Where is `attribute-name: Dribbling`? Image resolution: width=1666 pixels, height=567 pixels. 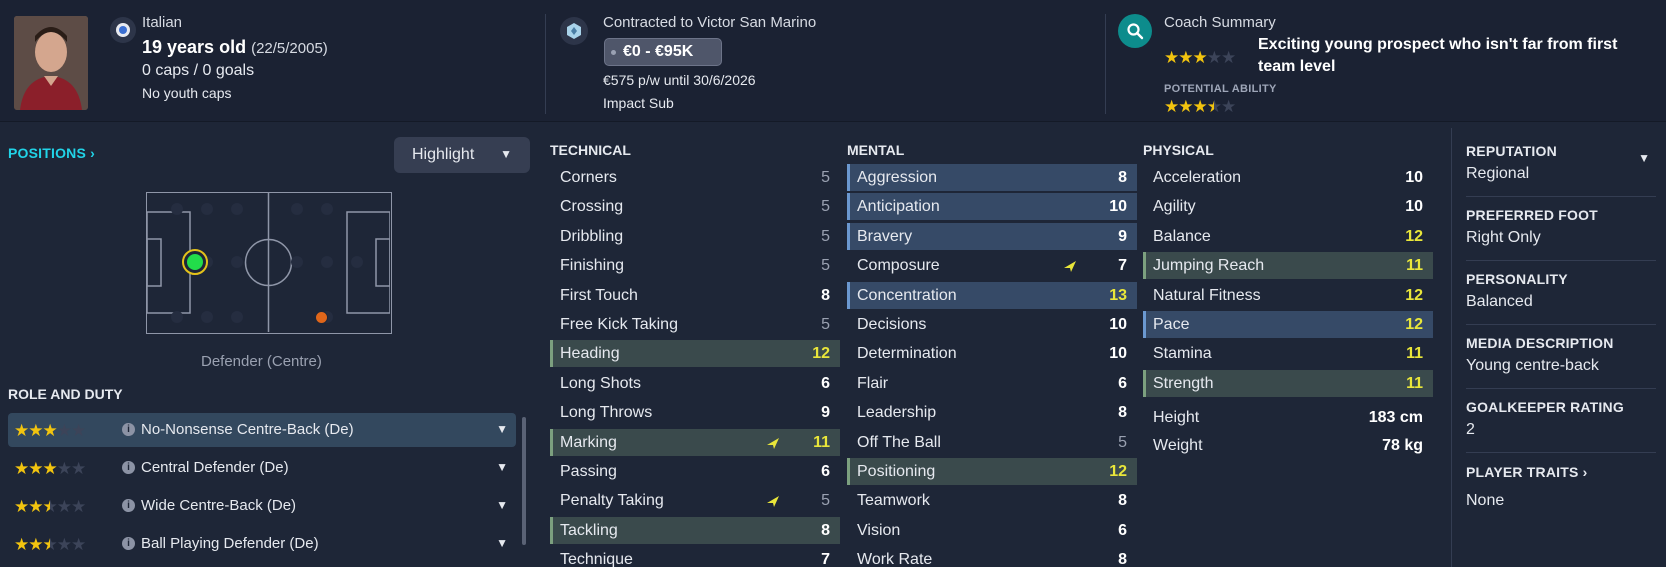
attribute-name: Dribbling is located at coordinates (592, 236).